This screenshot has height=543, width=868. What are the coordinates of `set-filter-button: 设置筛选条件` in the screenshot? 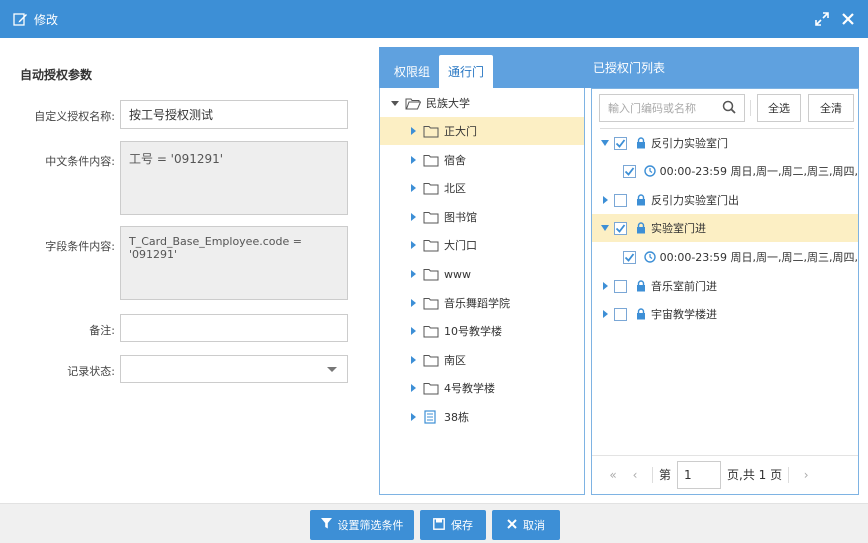 It's located at (362, 525).